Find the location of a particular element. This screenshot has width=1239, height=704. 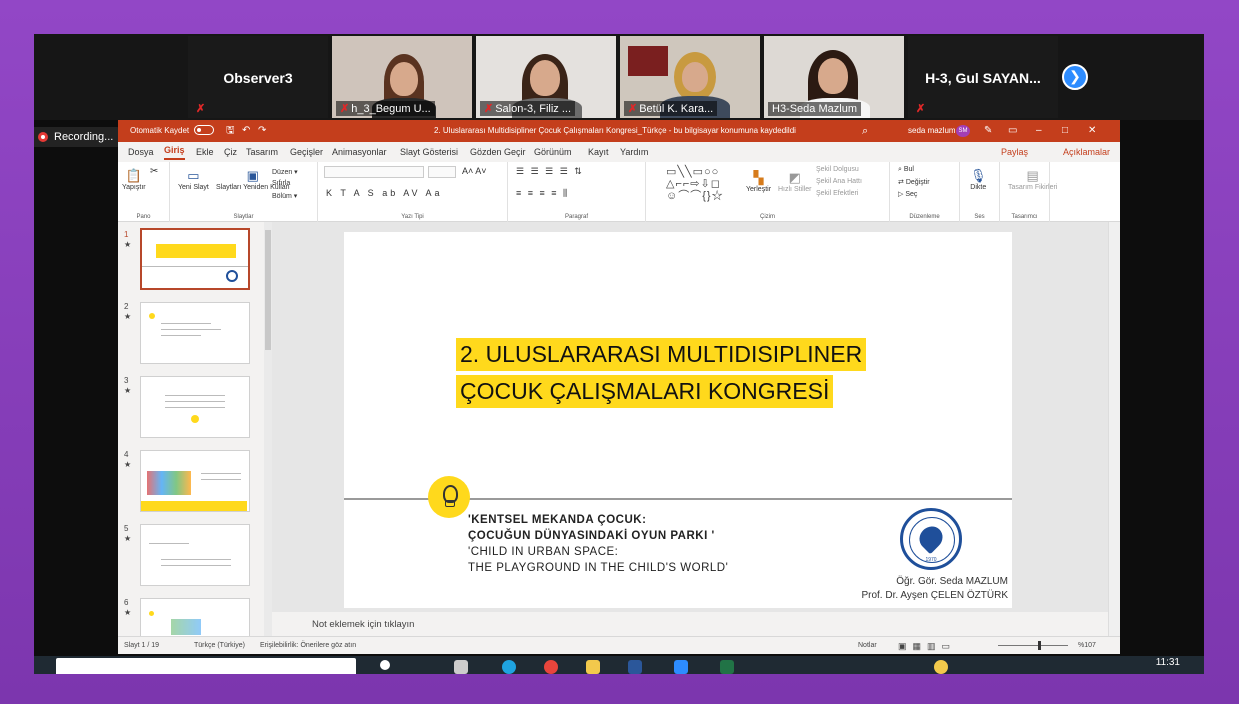

search-icon: ⌕ is located at coordinates (865, 131).